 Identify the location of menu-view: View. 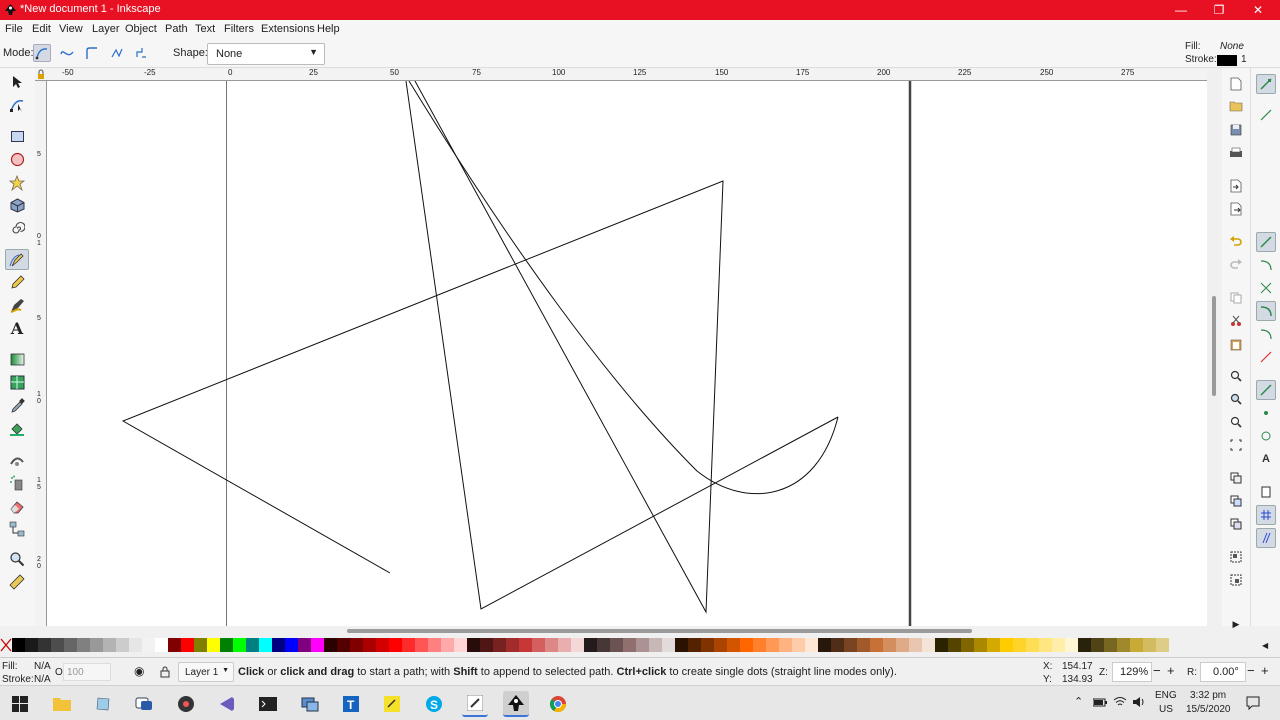
(71, 29).